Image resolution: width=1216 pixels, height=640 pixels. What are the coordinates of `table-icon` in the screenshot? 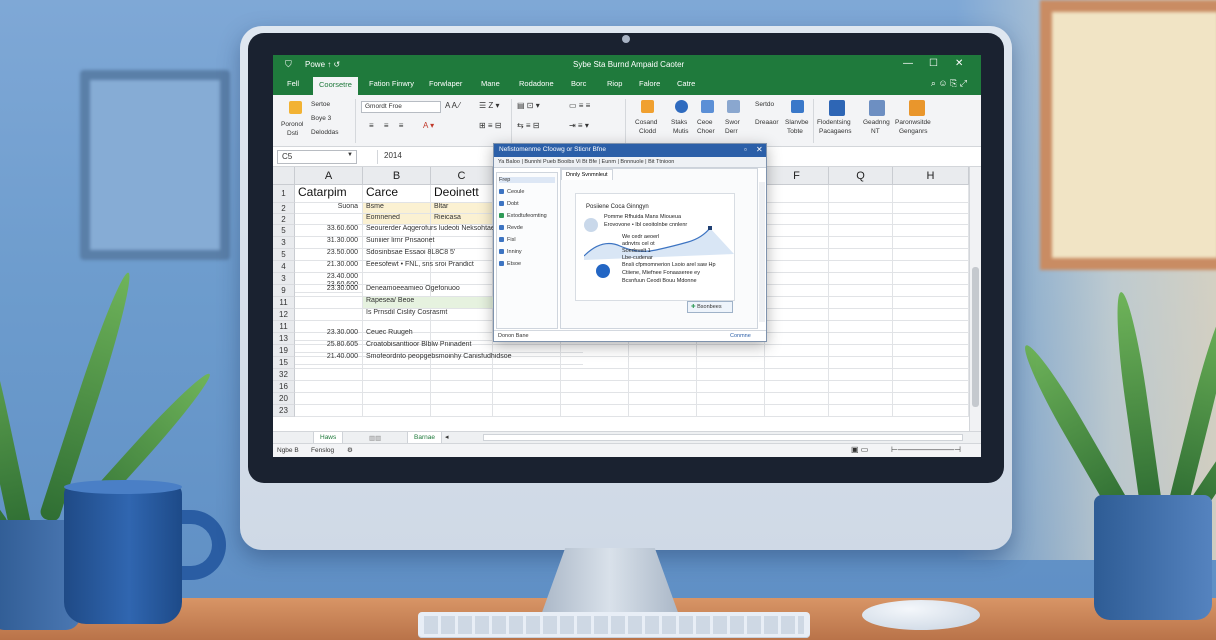 It's located at (877, 108).